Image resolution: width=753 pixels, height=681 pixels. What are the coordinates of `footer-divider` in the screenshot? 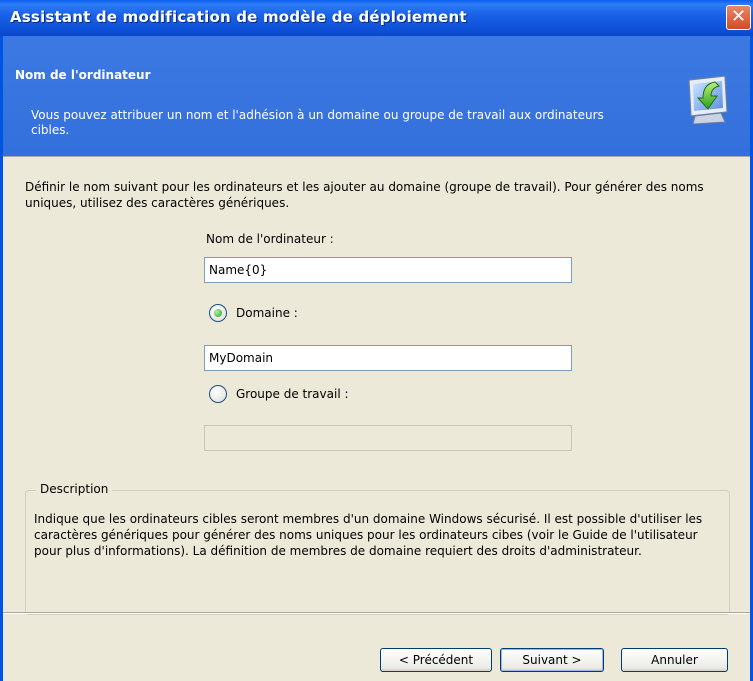 It's located at (376, 613).